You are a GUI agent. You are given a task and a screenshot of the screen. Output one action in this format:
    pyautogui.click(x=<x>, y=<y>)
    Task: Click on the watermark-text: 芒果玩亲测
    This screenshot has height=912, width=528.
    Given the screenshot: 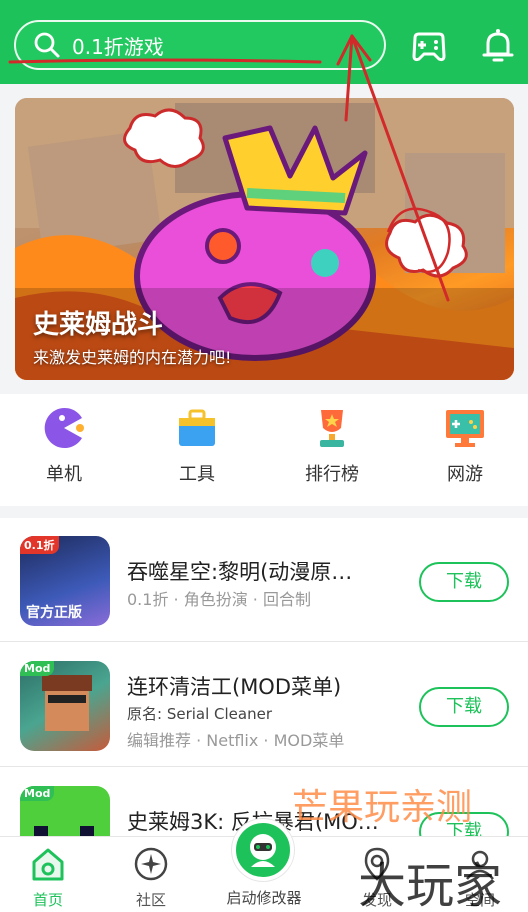 What is the action you would take?
    pyautogui.click(x=382, y=807)
    